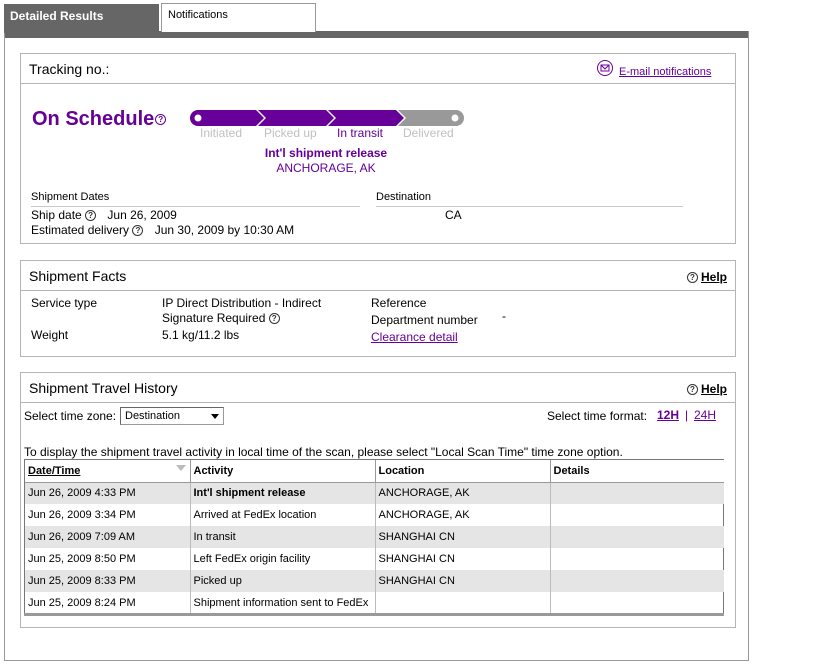 This screenshot has width=819, height=668. I want to click on signature-help-icon: ?, so click(274, 319).